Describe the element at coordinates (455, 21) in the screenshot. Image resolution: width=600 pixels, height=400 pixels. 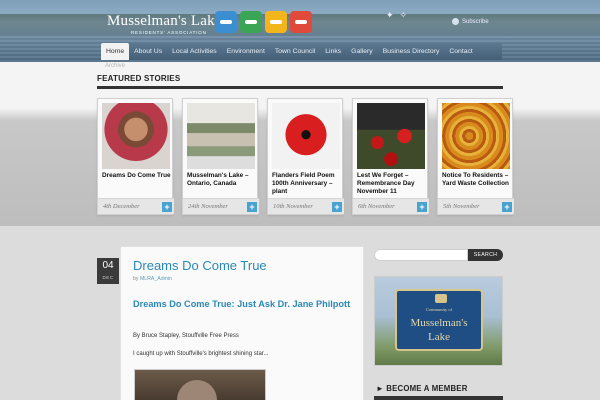
I see `rss-icon` at that location.